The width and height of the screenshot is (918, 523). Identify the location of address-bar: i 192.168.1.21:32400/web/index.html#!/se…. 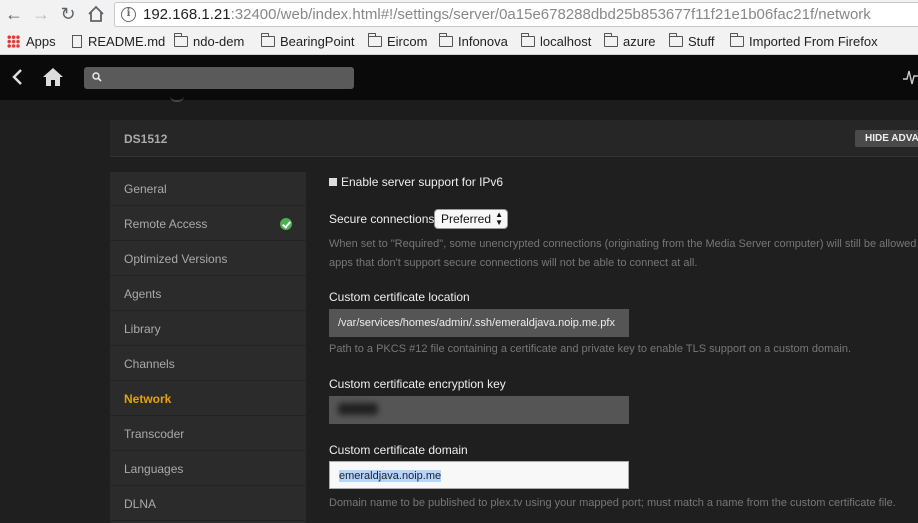
(516, 14).